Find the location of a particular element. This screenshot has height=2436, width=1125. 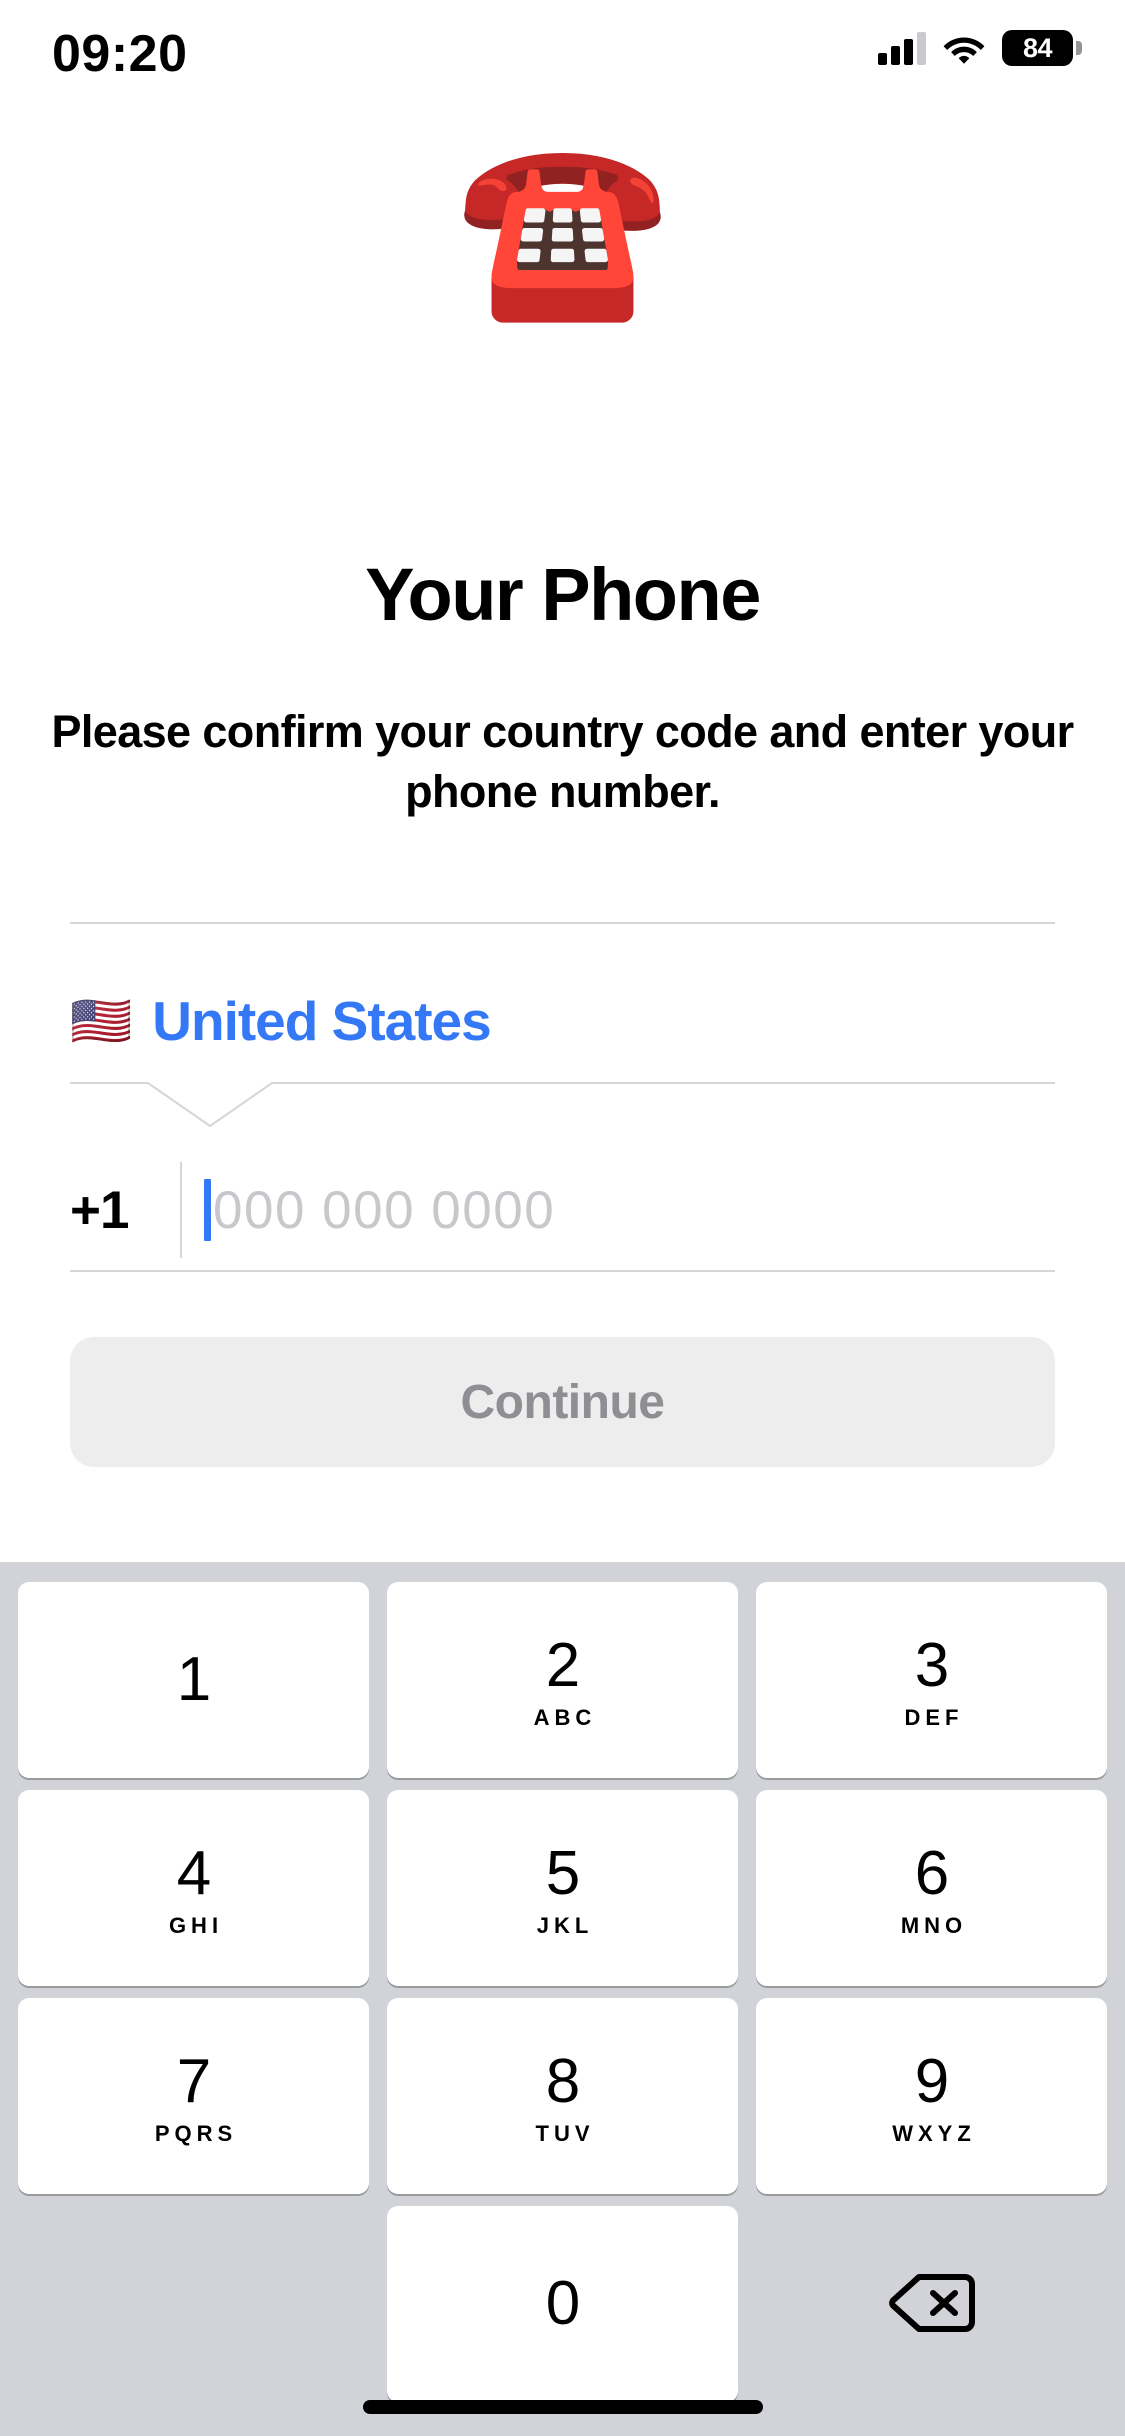

keypad-cell is located at coordinates (931, 2304).